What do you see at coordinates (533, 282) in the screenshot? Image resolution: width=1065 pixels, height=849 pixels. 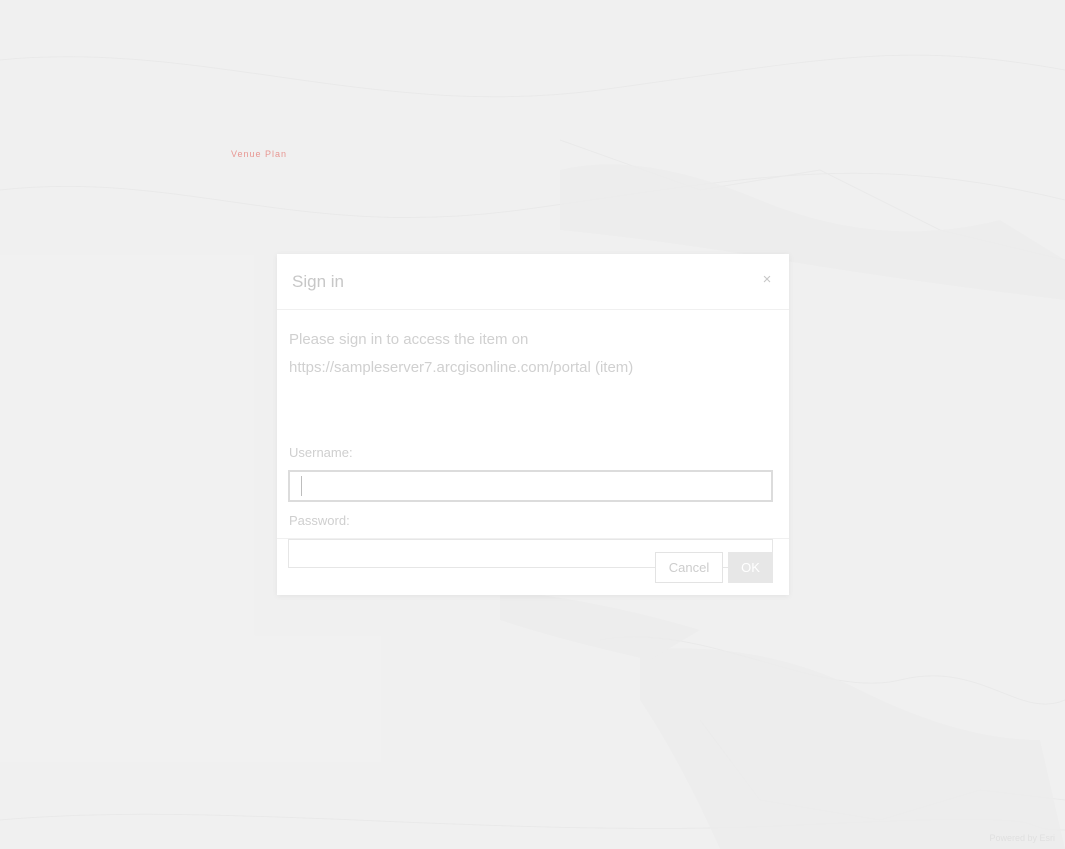 I see `dialog-header: Sign in ×` at bounding box center [533, 282].